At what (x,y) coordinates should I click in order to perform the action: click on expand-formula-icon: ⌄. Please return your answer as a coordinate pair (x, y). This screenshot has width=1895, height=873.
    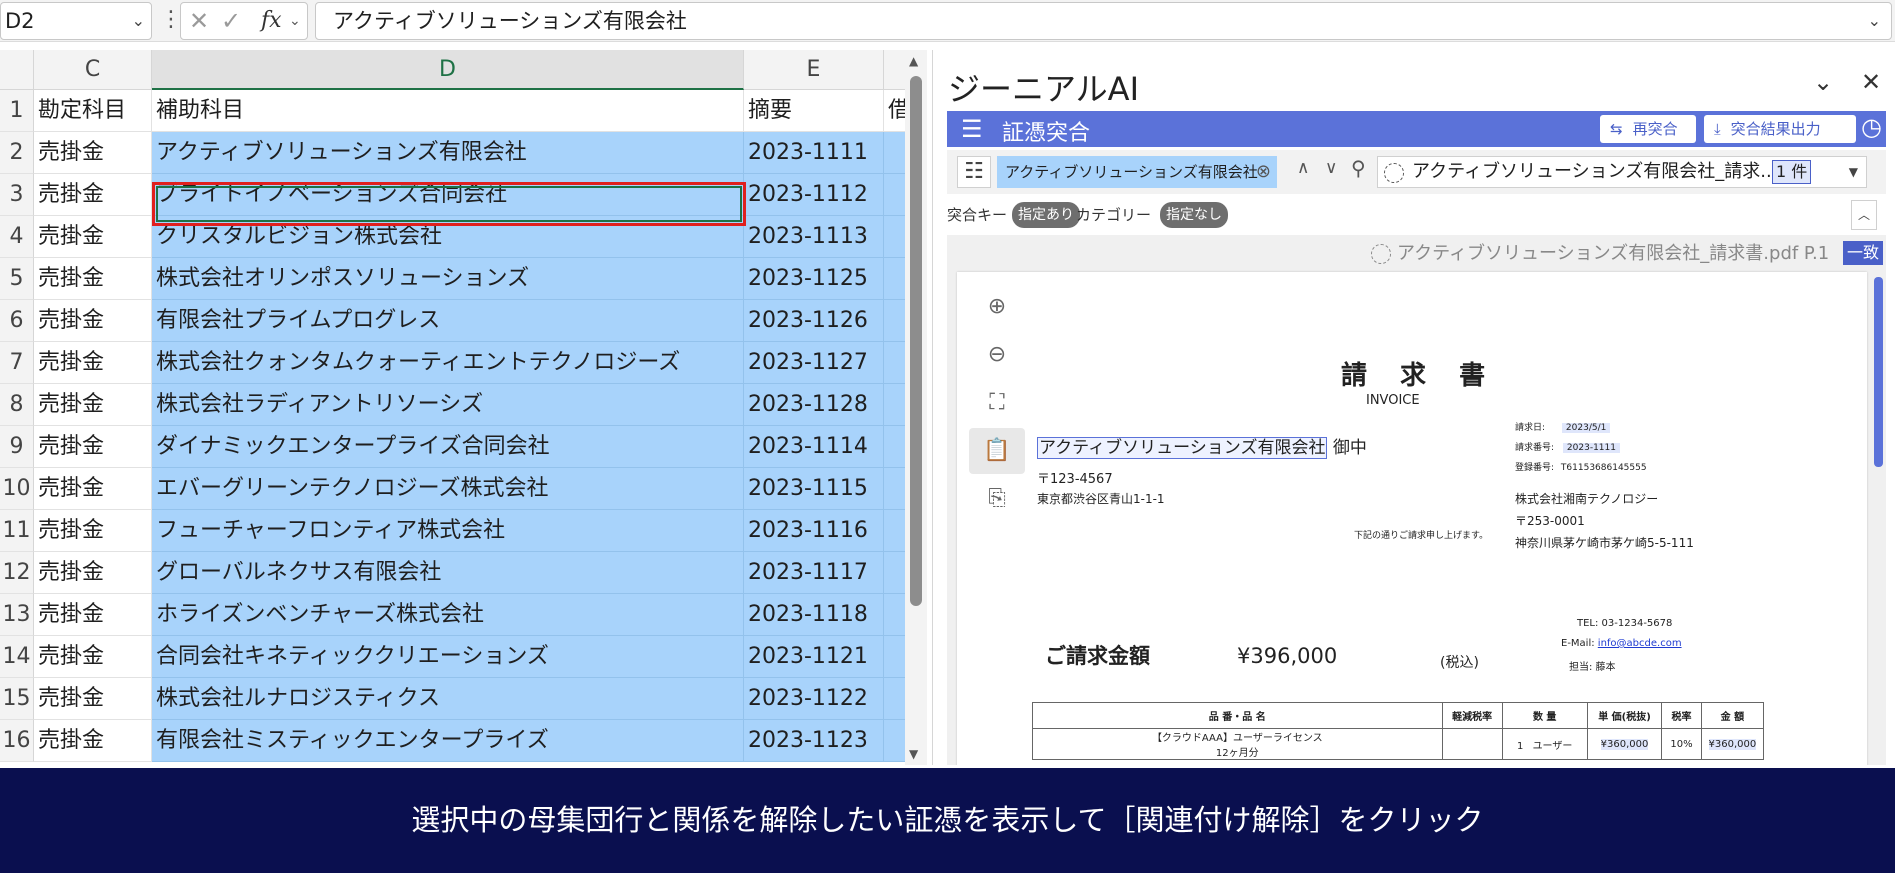
    Looking at the image, I should click on (1874, 21).